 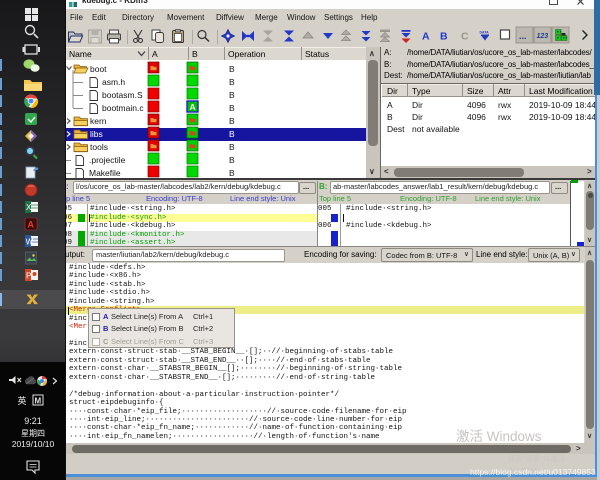 What do you see at coordinates (30, 242) in the screenshot?
I see `svg-text: W` at bounding box center [30, 242].